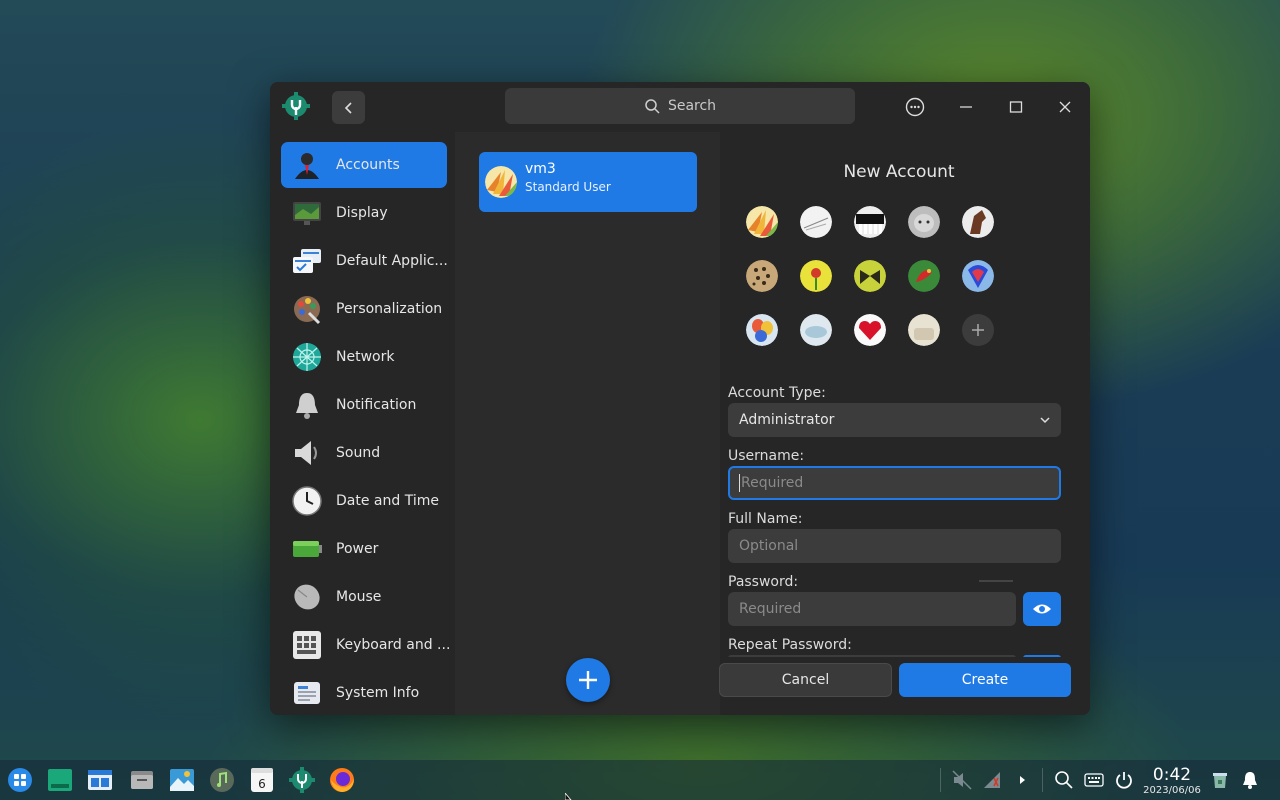 The height and width of the screenshot is (800, 1280). I want to click on create-label: Create, so click(985, 680).